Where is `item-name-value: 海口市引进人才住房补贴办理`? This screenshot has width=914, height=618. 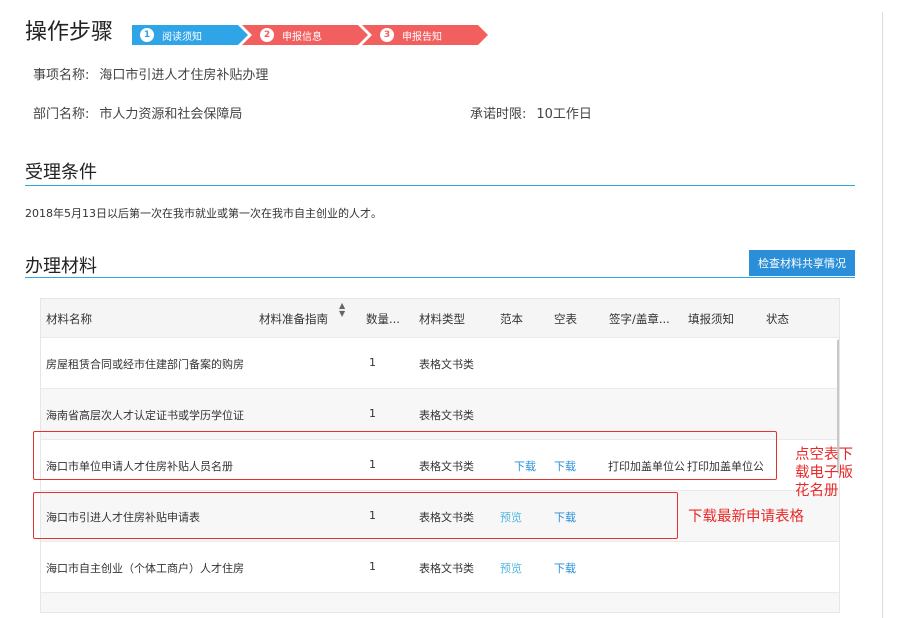
item-name-value: 海口市引进人才住房补贴办理 is located at coordinates (184, 75).